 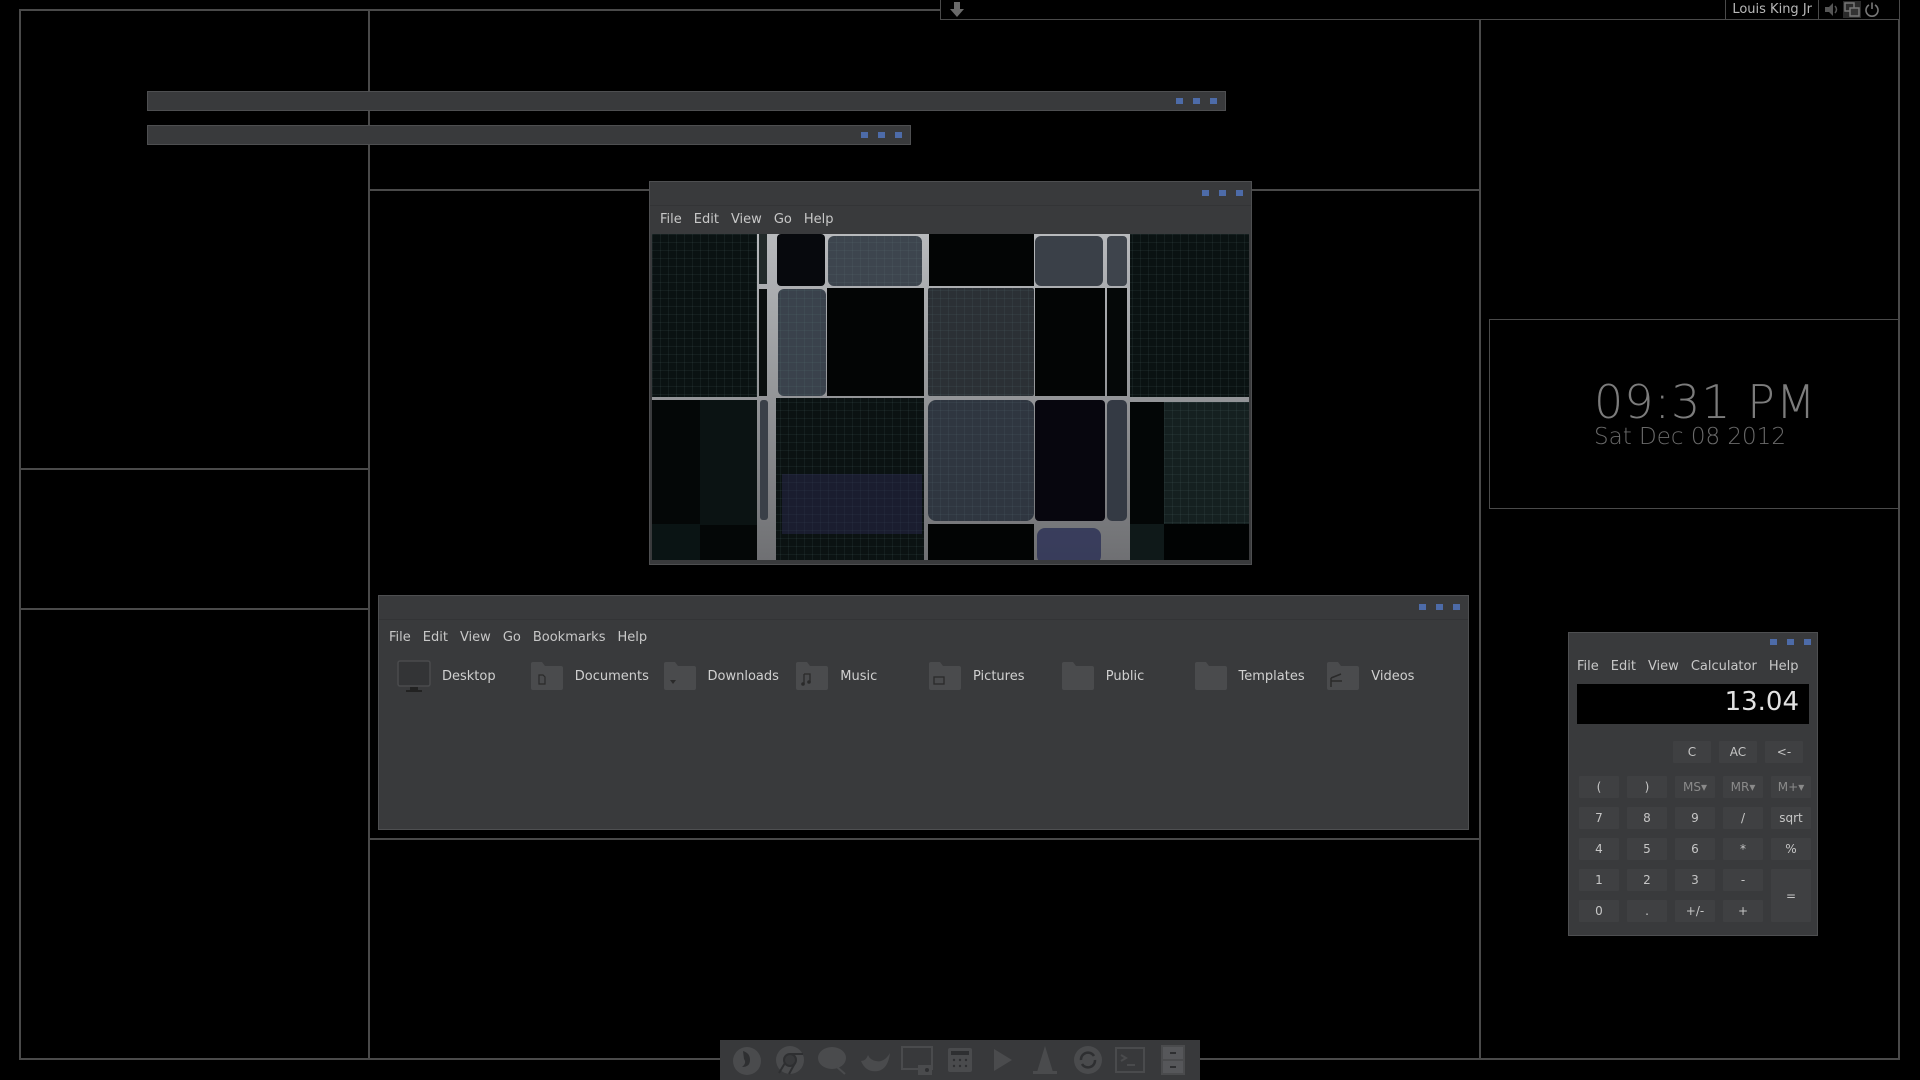 I want to click on key-memory-recall: MR▾, so click(x=1743, y=787).